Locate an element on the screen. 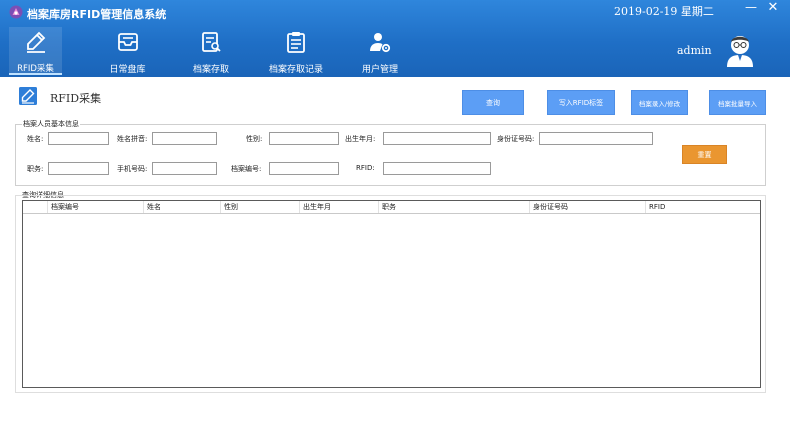  minimize-icon: — is located at coordinates (751, 7).